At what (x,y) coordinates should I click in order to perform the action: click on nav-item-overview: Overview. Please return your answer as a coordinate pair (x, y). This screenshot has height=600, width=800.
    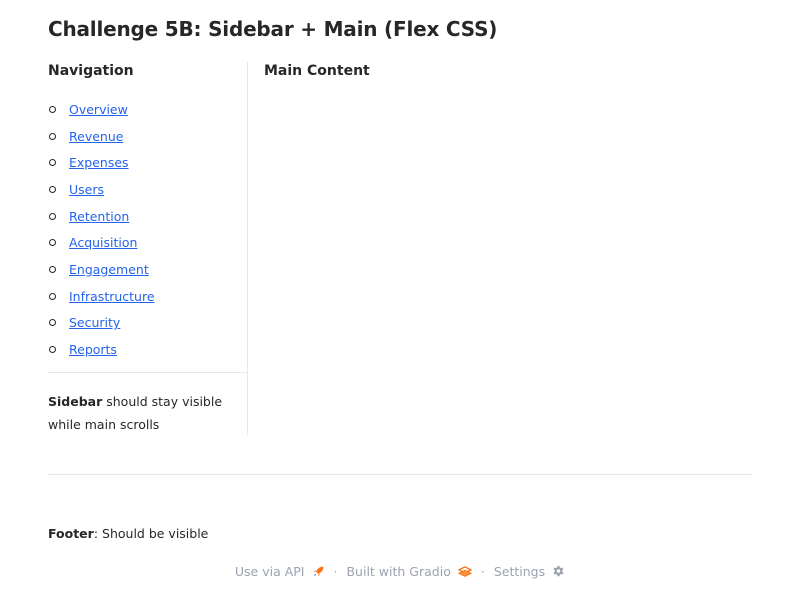
    Looking at the image, I should click on (101, 109).